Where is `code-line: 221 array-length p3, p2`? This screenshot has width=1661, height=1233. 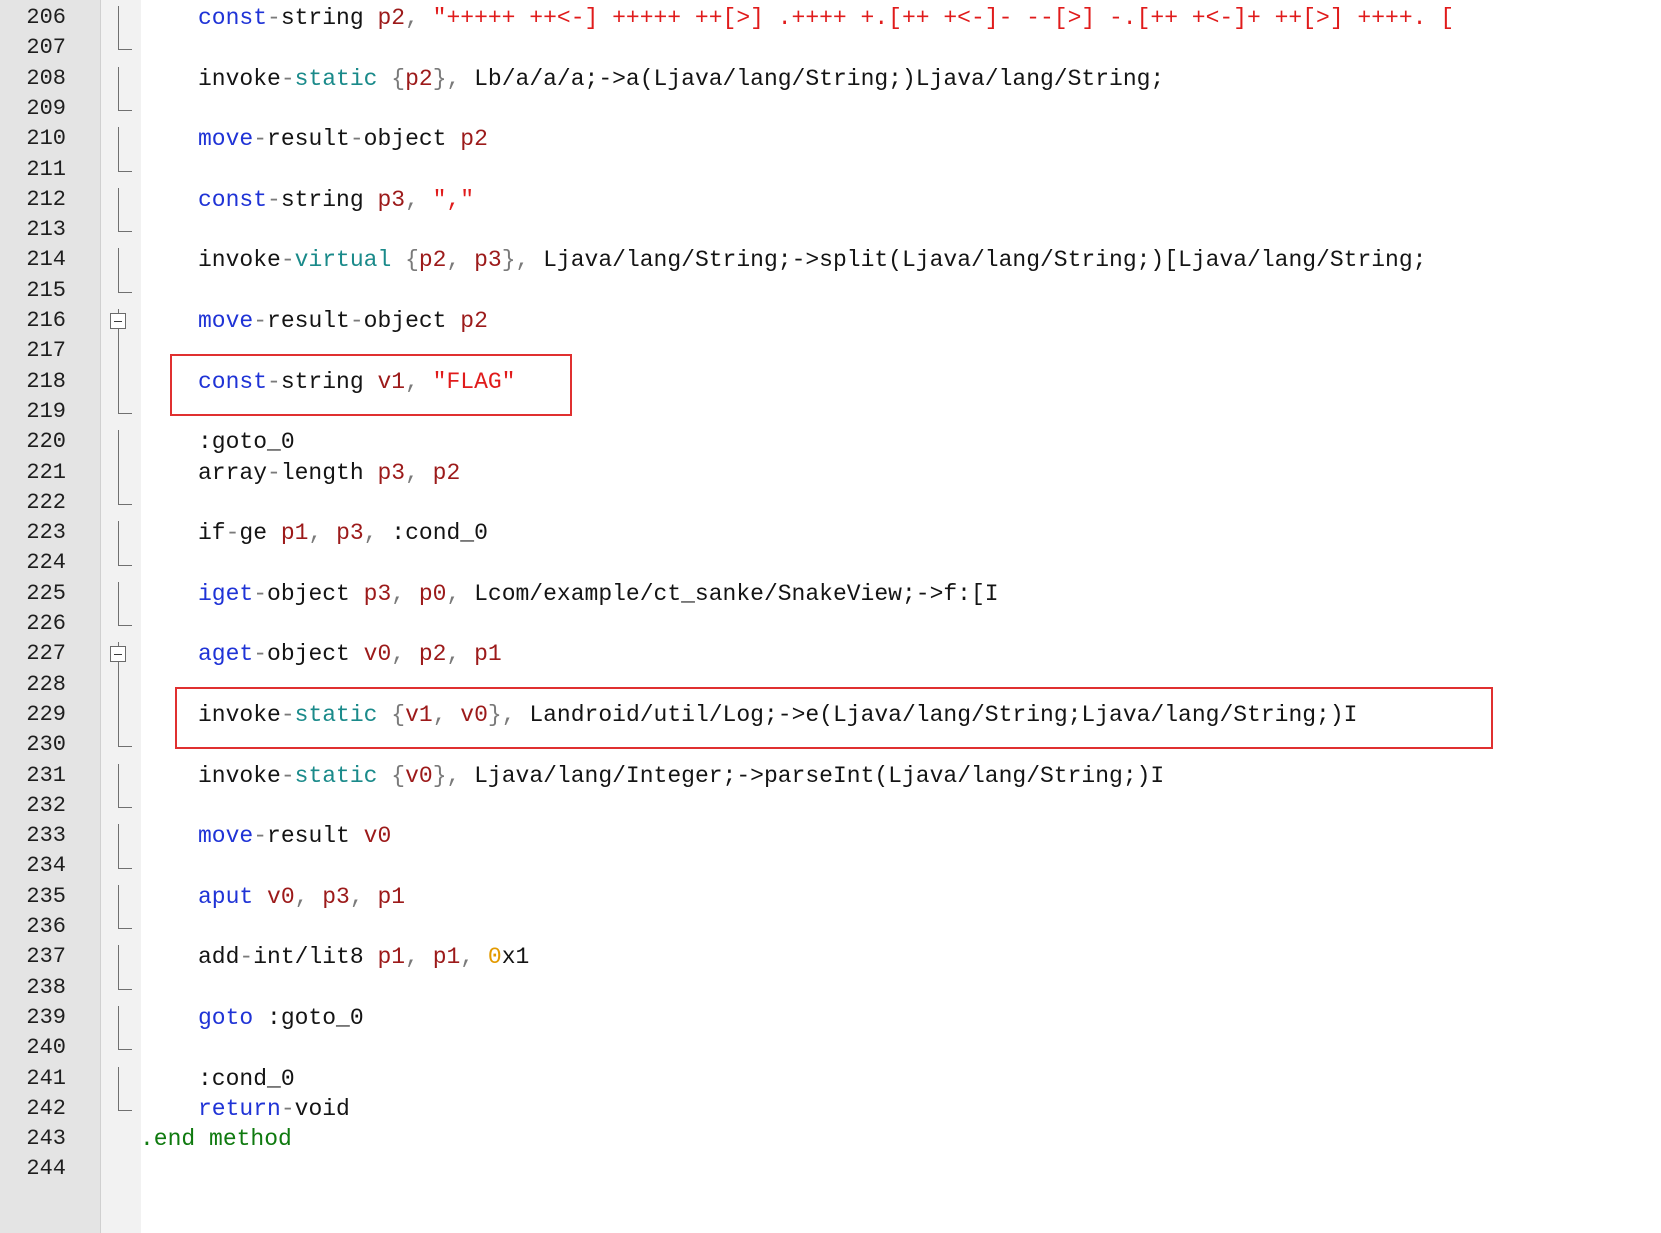
code-line: 221 array-length p3, p2 is located at coordinates (830, 473).